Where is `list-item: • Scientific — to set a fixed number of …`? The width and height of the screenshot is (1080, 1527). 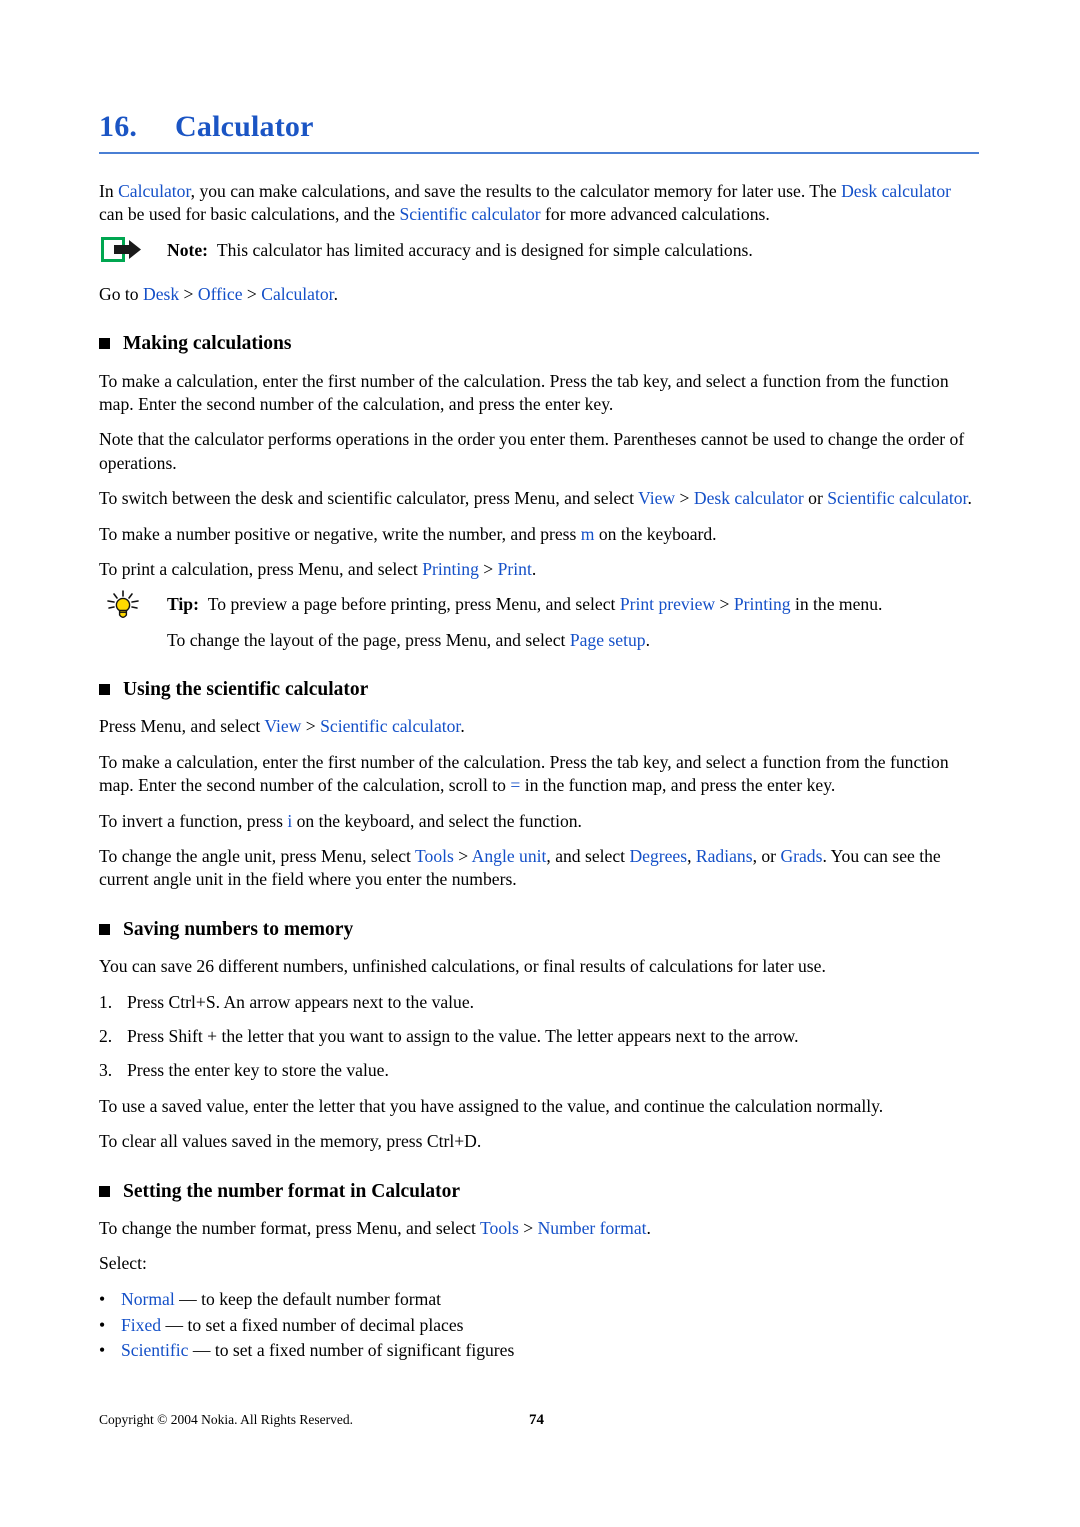
list-item: • Scientific — to set a fixed number of … is located at coordinates (539, 1350).